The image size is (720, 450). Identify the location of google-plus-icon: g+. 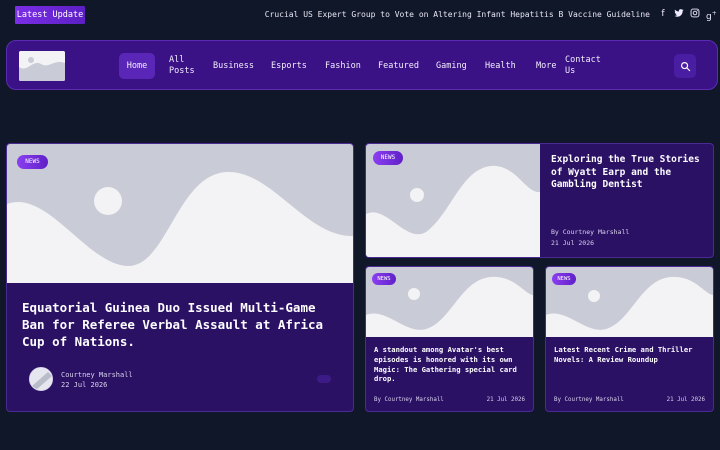
(711, 15).